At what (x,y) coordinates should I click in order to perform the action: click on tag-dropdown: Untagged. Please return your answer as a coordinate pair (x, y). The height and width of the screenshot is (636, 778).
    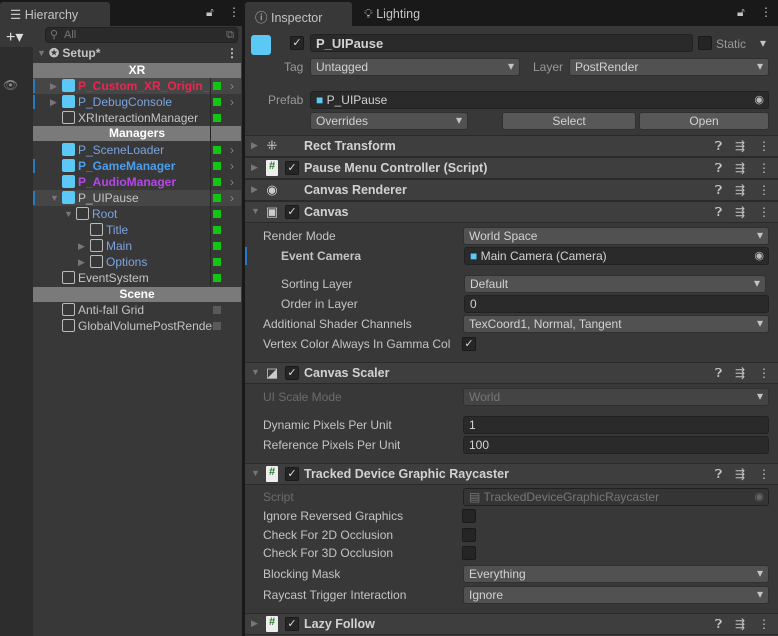
    Looking at the image, I should click on (415, 67).